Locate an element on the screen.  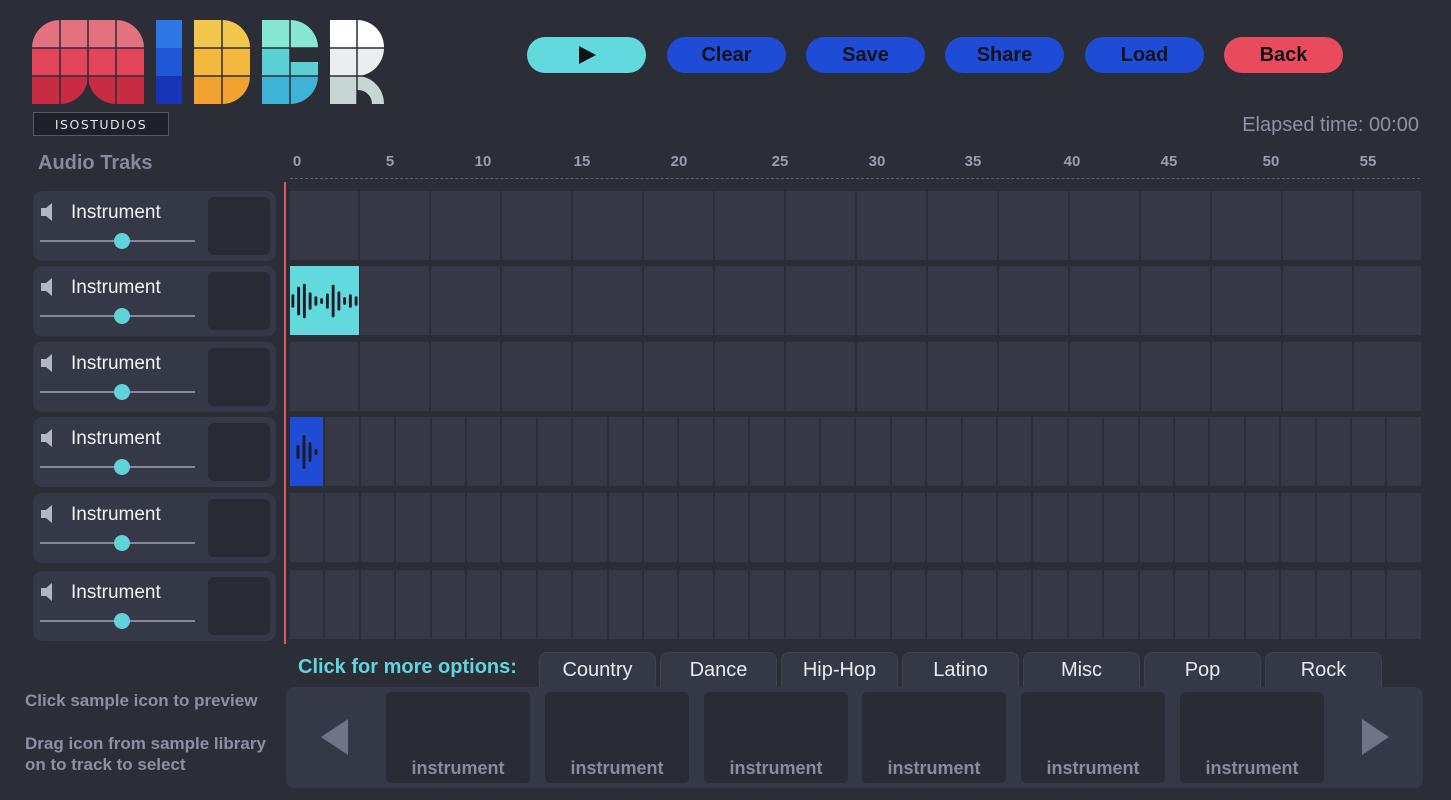
tab-misc: Misc is located at coordinates (1081, 670).